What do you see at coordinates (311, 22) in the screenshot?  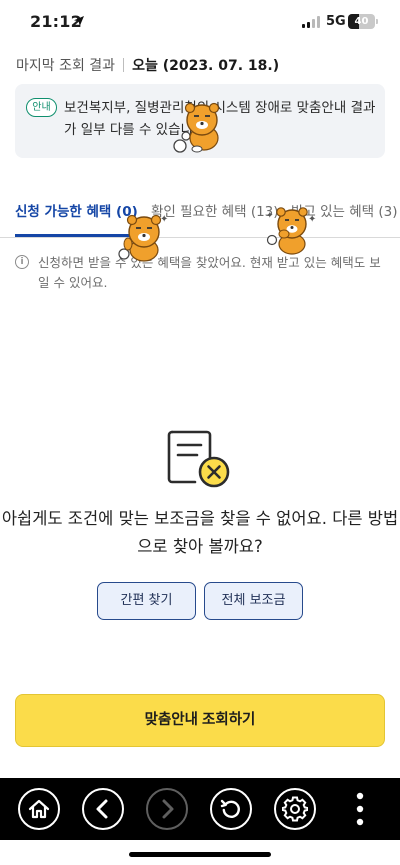 I see `cellular-signal-icon` at bounding box center [311, 22].